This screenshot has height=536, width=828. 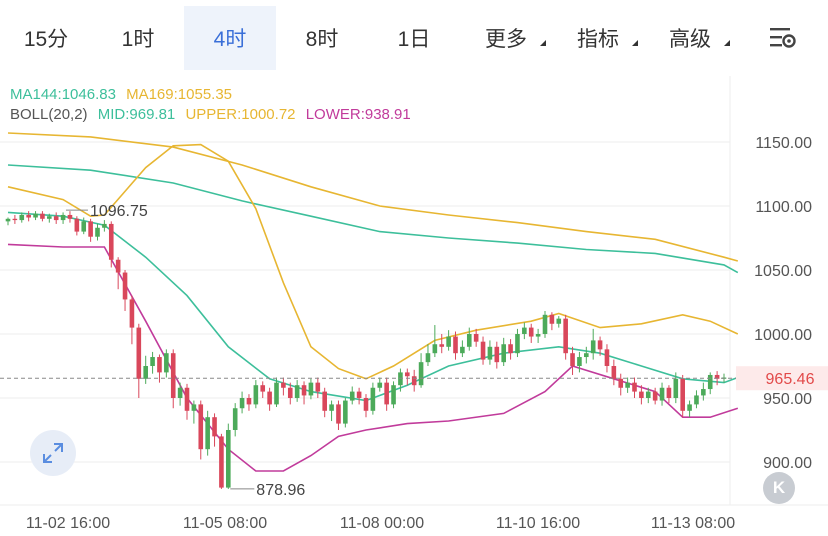 What do you see at coordinates (783, 271) in the screenshot?
I see `y-tick-label: 1050.00` at bounding box center [783, 271].